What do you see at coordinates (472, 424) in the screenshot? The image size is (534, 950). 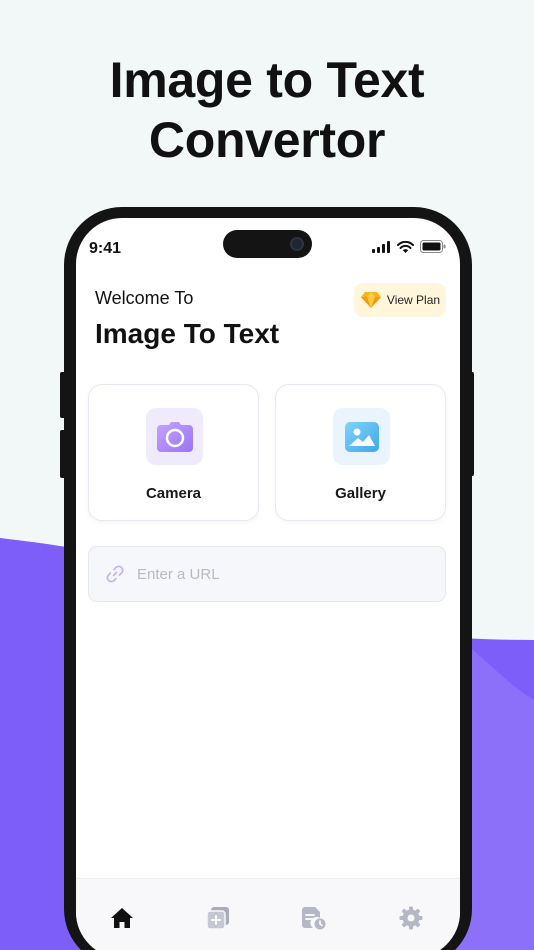 I see `phone-power-button` at bounding box center [472, 424].